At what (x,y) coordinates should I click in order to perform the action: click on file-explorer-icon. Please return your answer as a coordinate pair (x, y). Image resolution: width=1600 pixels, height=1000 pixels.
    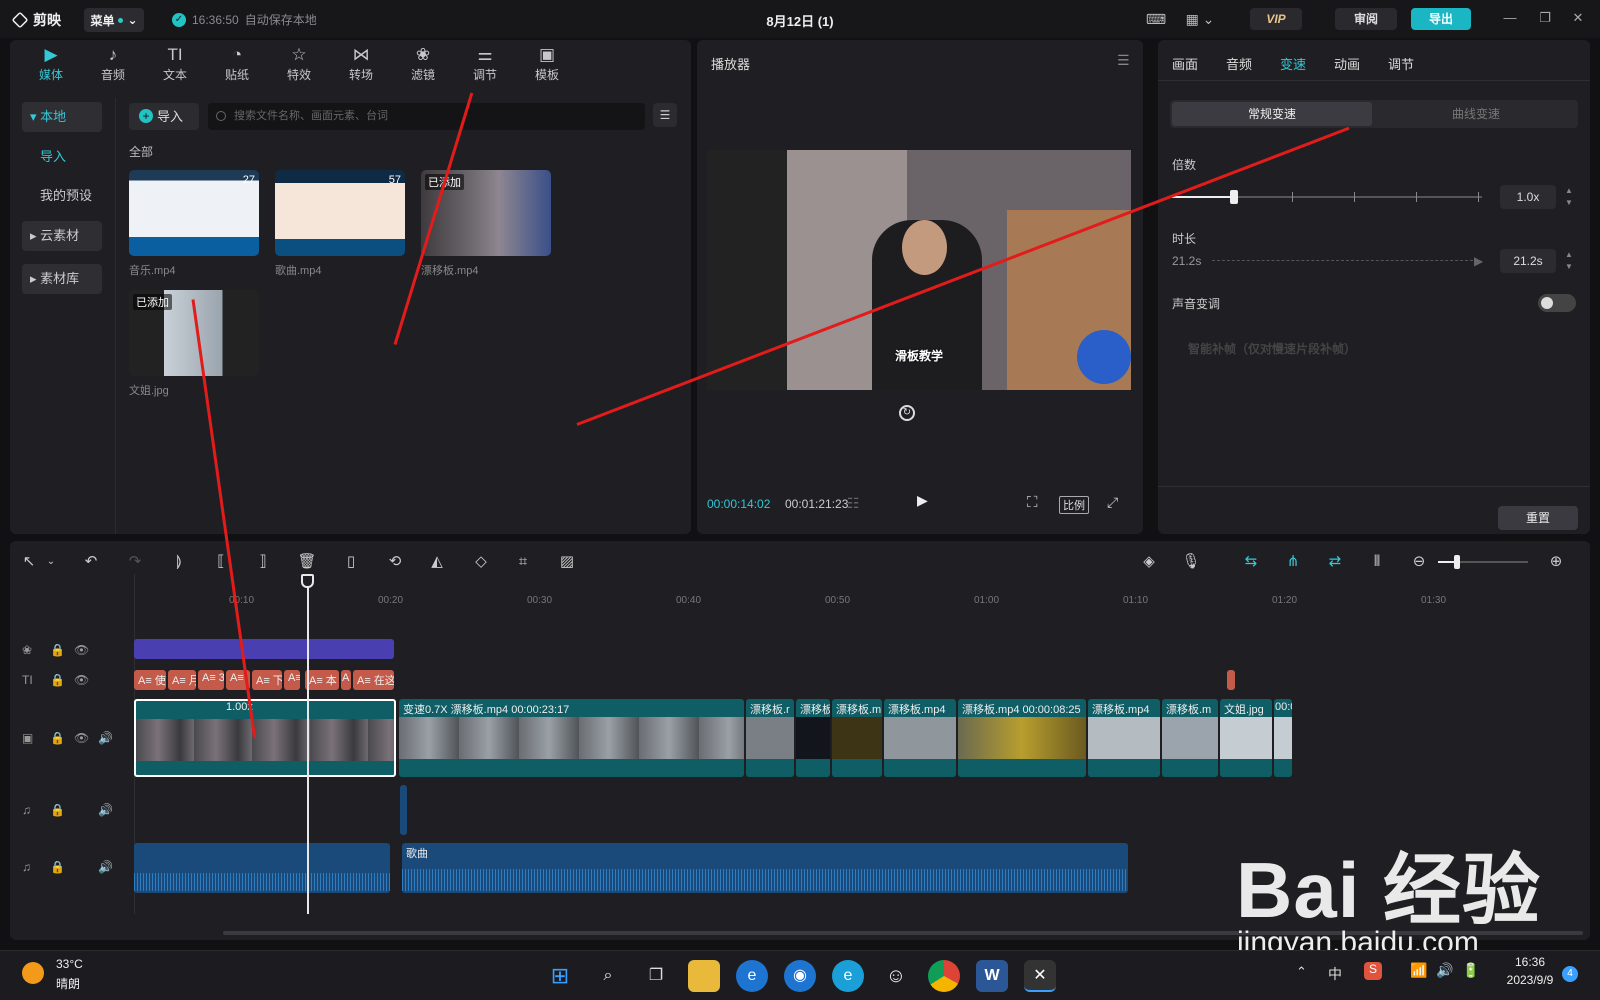
    Looking at the image, I should click on (704, 976).